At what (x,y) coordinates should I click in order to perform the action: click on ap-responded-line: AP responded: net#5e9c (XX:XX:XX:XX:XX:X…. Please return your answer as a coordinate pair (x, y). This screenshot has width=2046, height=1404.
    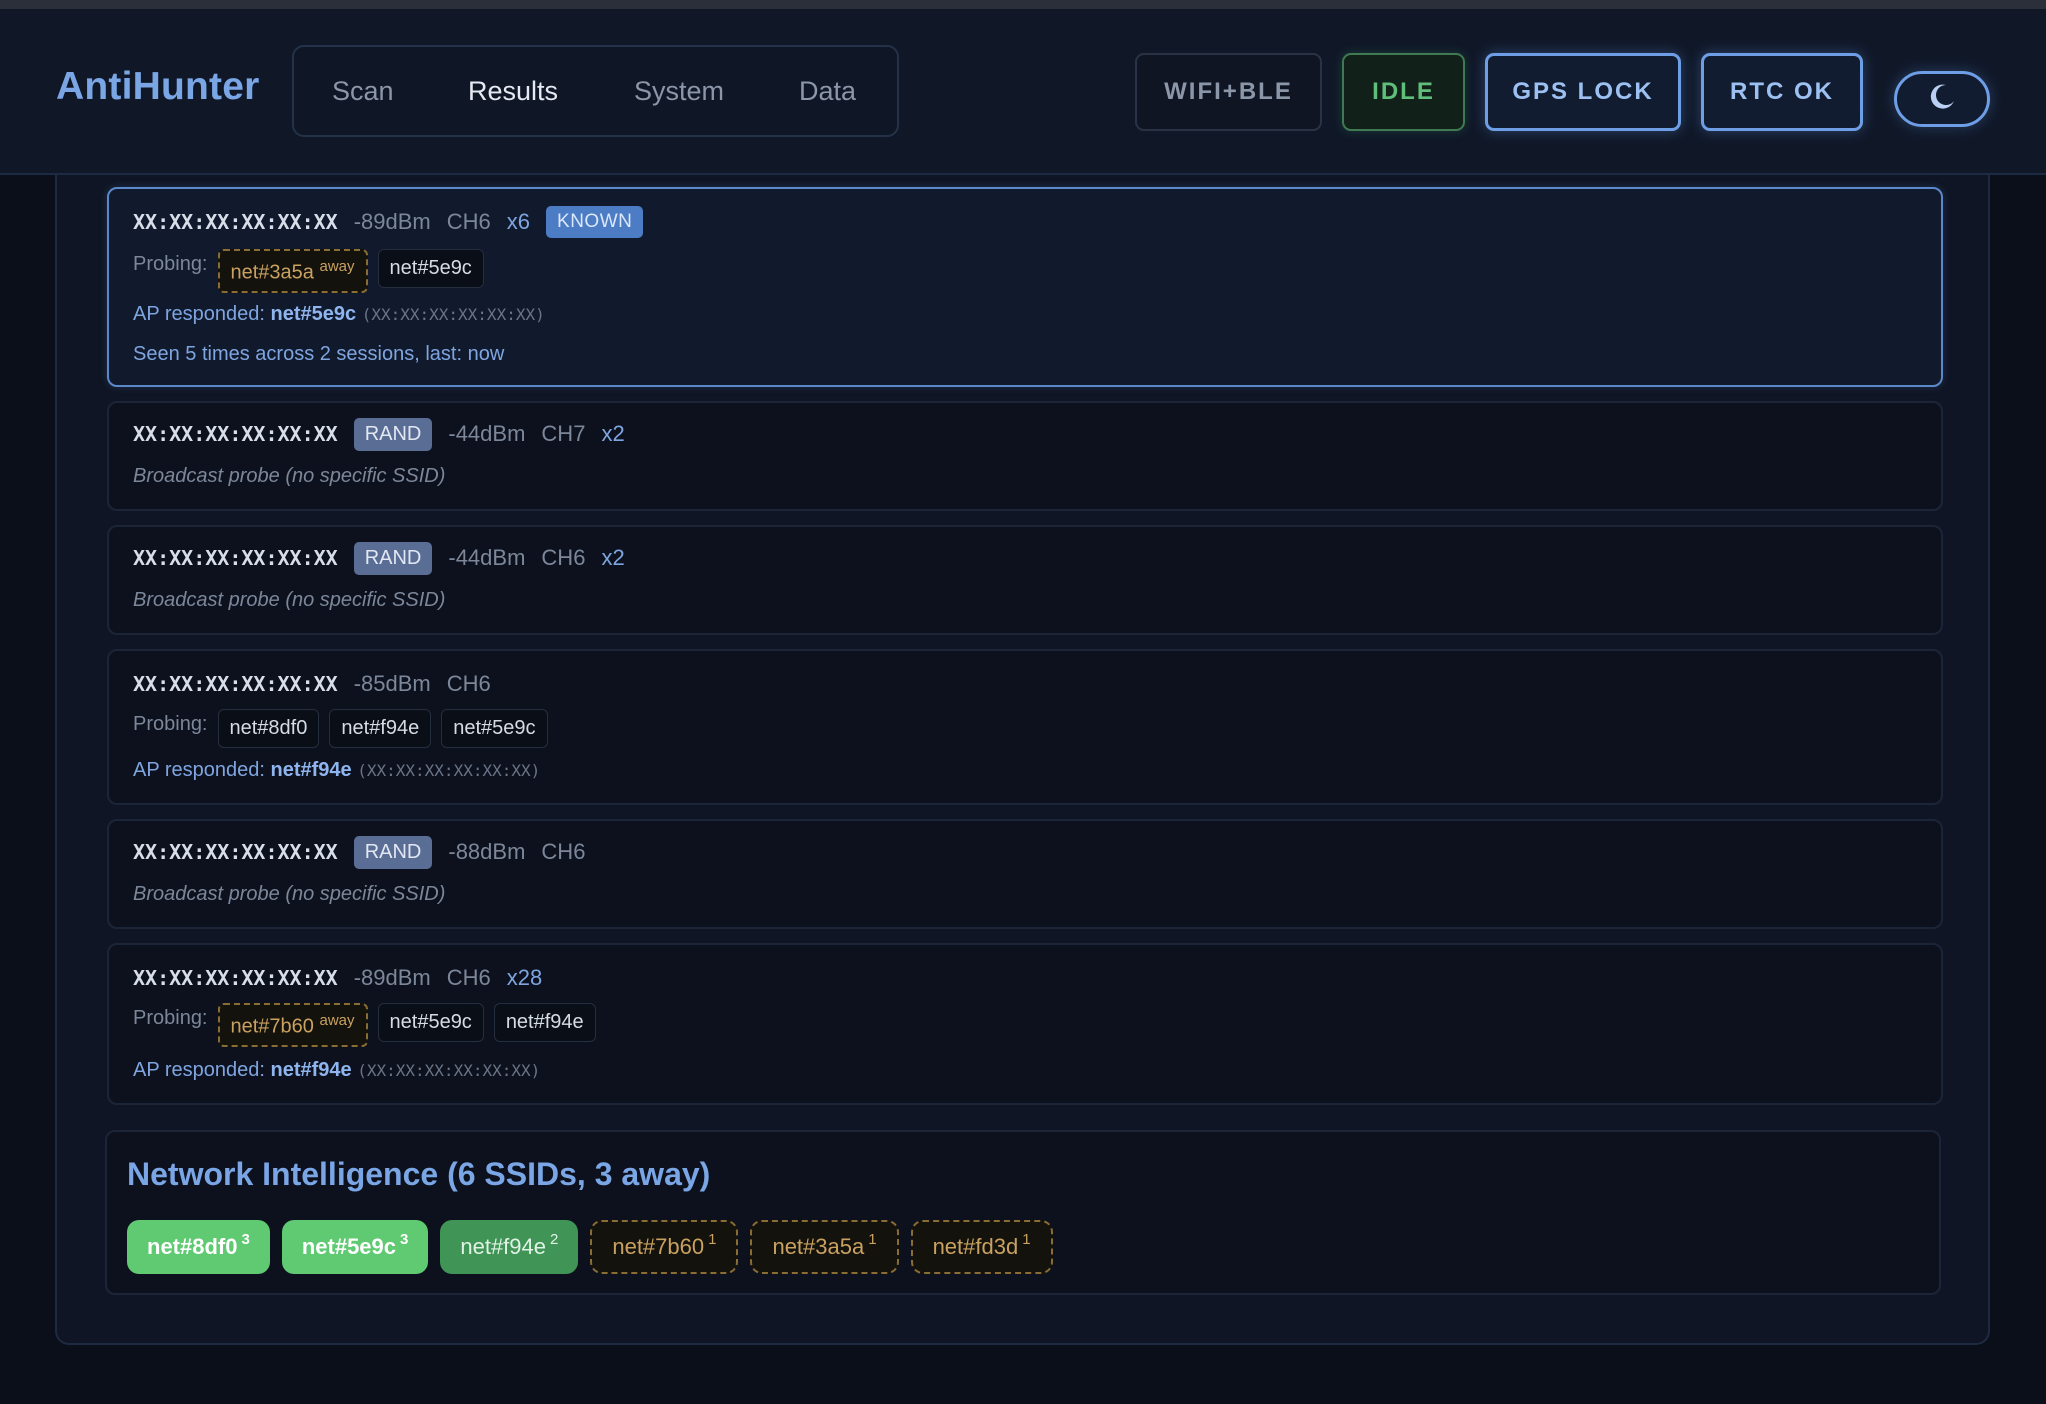
    Looking at the image, I should click on (339, 314).